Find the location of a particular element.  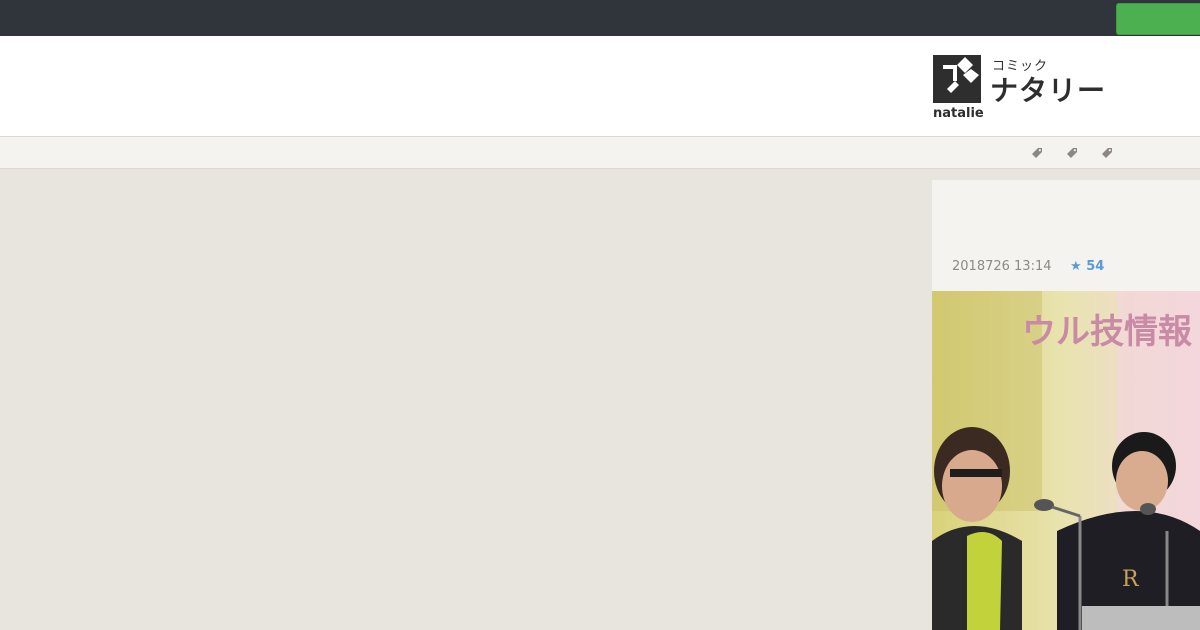

sub-navigation is located at coordinates (600, 152).